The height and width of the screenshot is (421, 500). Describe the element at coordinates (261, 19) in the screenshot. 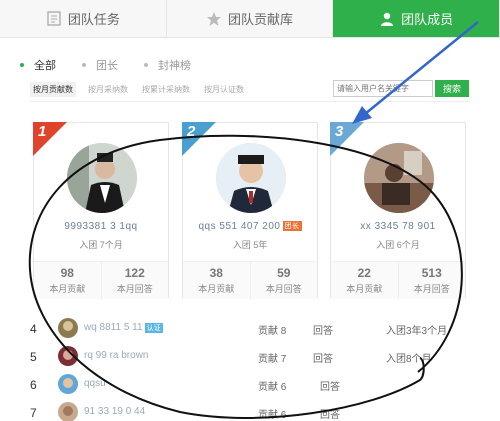

I see `tab-label: 团队贡献库` at that location.